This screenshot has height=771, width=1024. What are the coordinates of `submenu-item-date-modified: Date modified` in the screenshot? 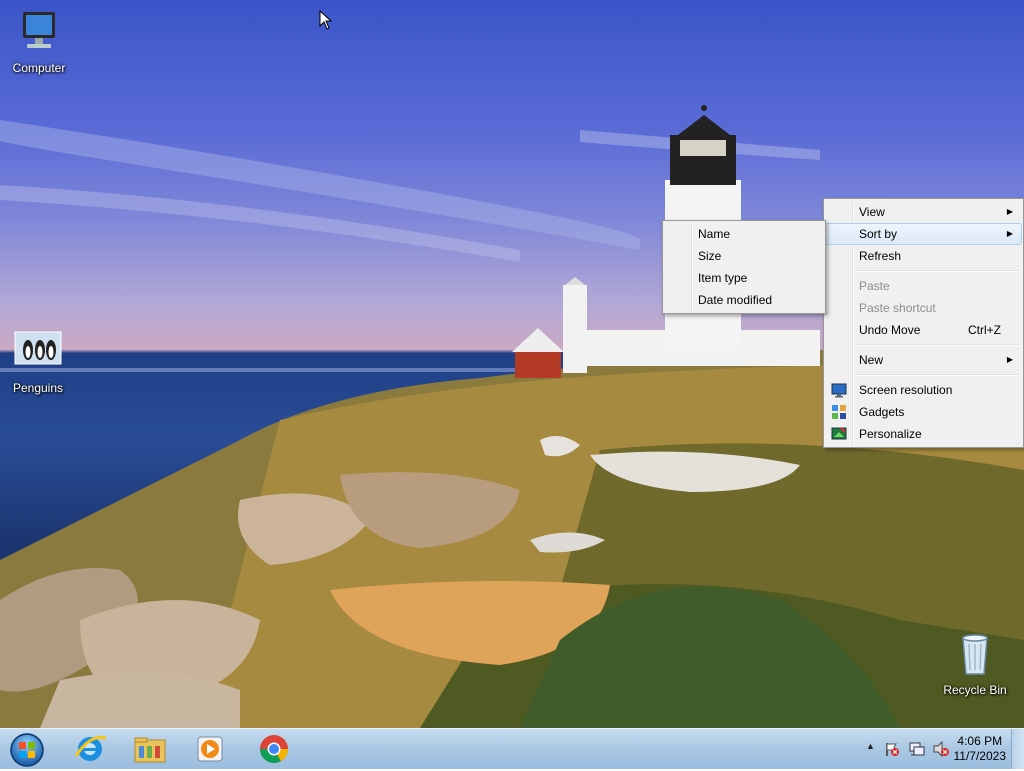 It's located at (744, 300).